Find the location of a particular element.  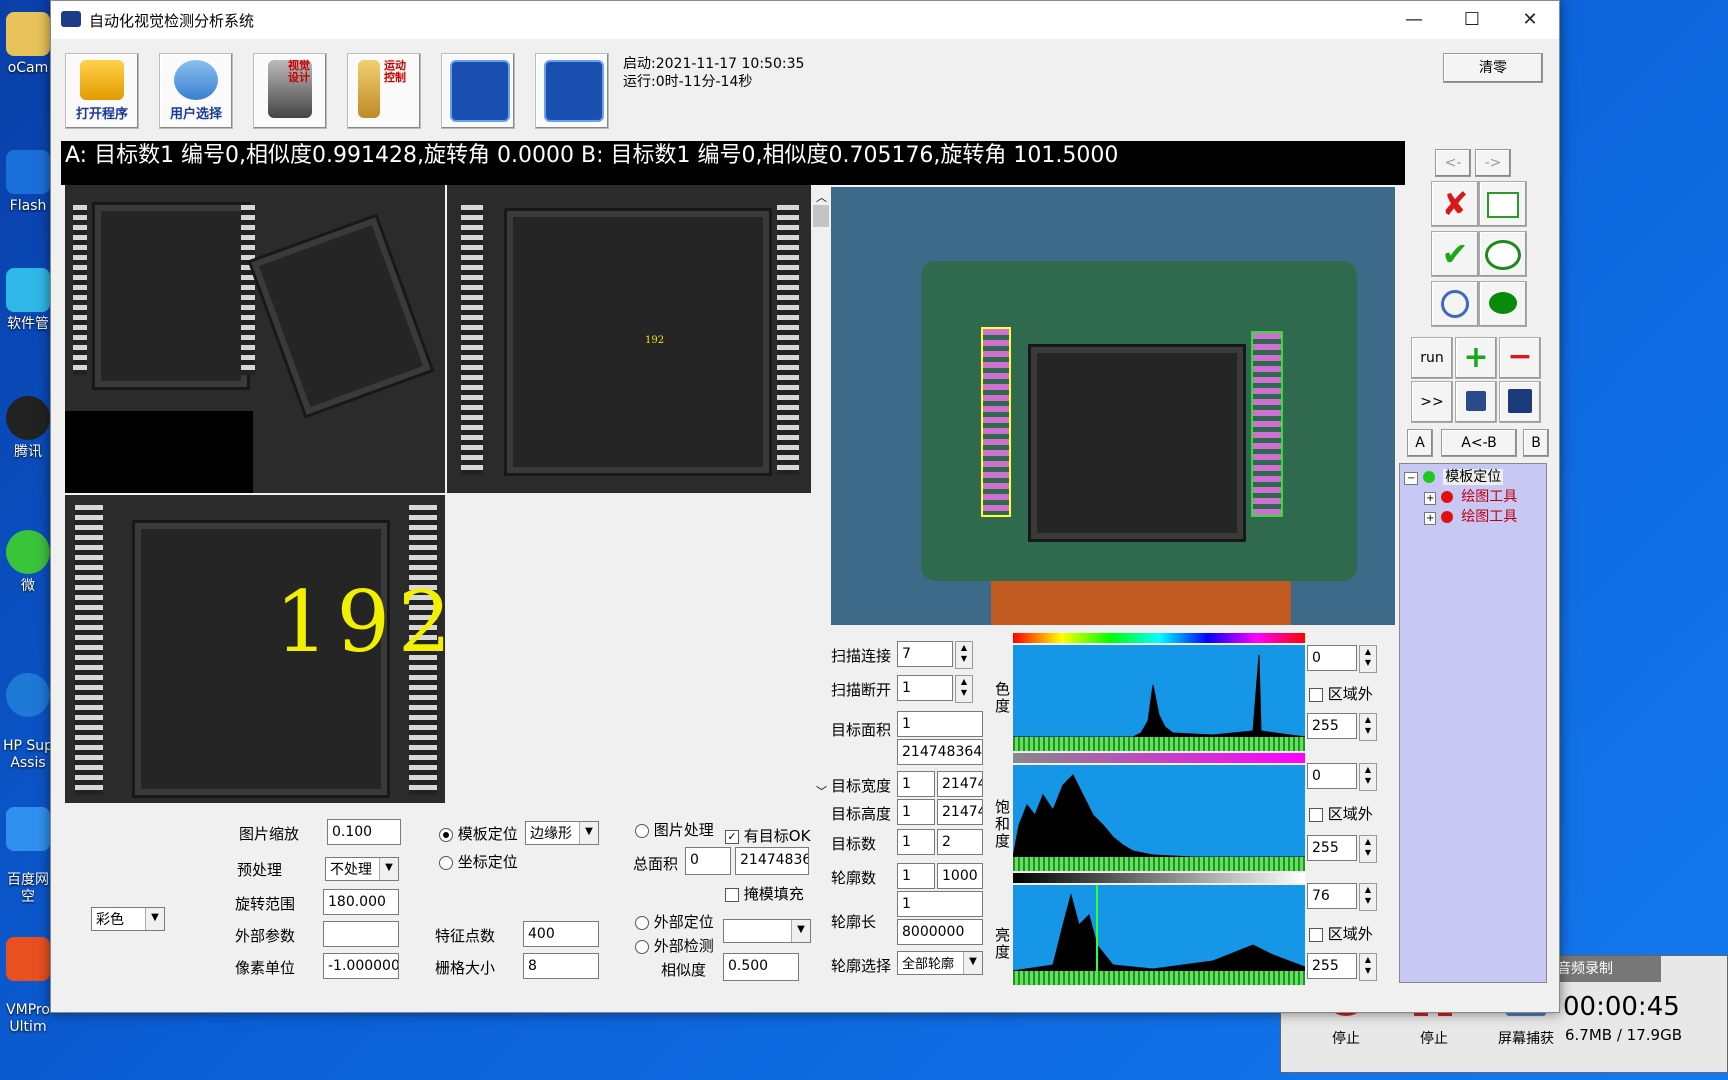

coordinate-locate-radio: 坐标定位 is located at coordinates (478, 861).